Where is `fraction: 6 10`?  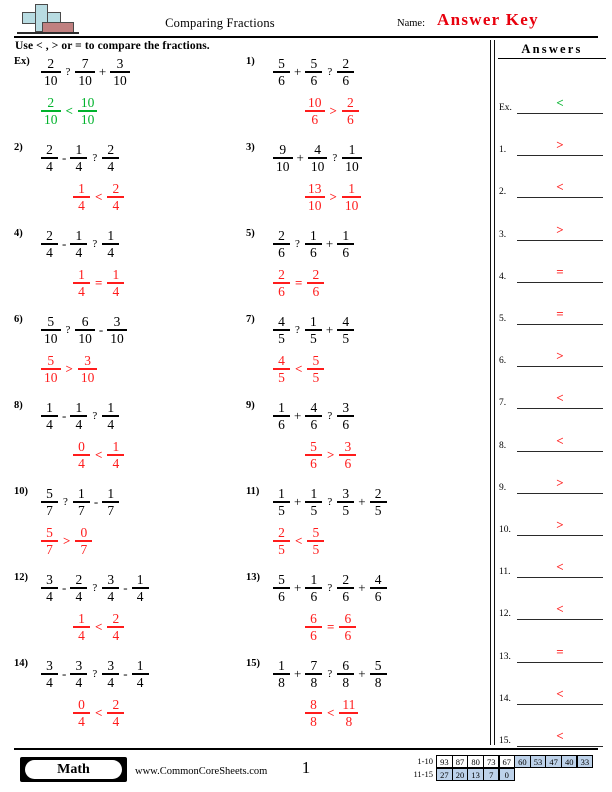 fraction: 6 10 is located at coordinates (85, 330).